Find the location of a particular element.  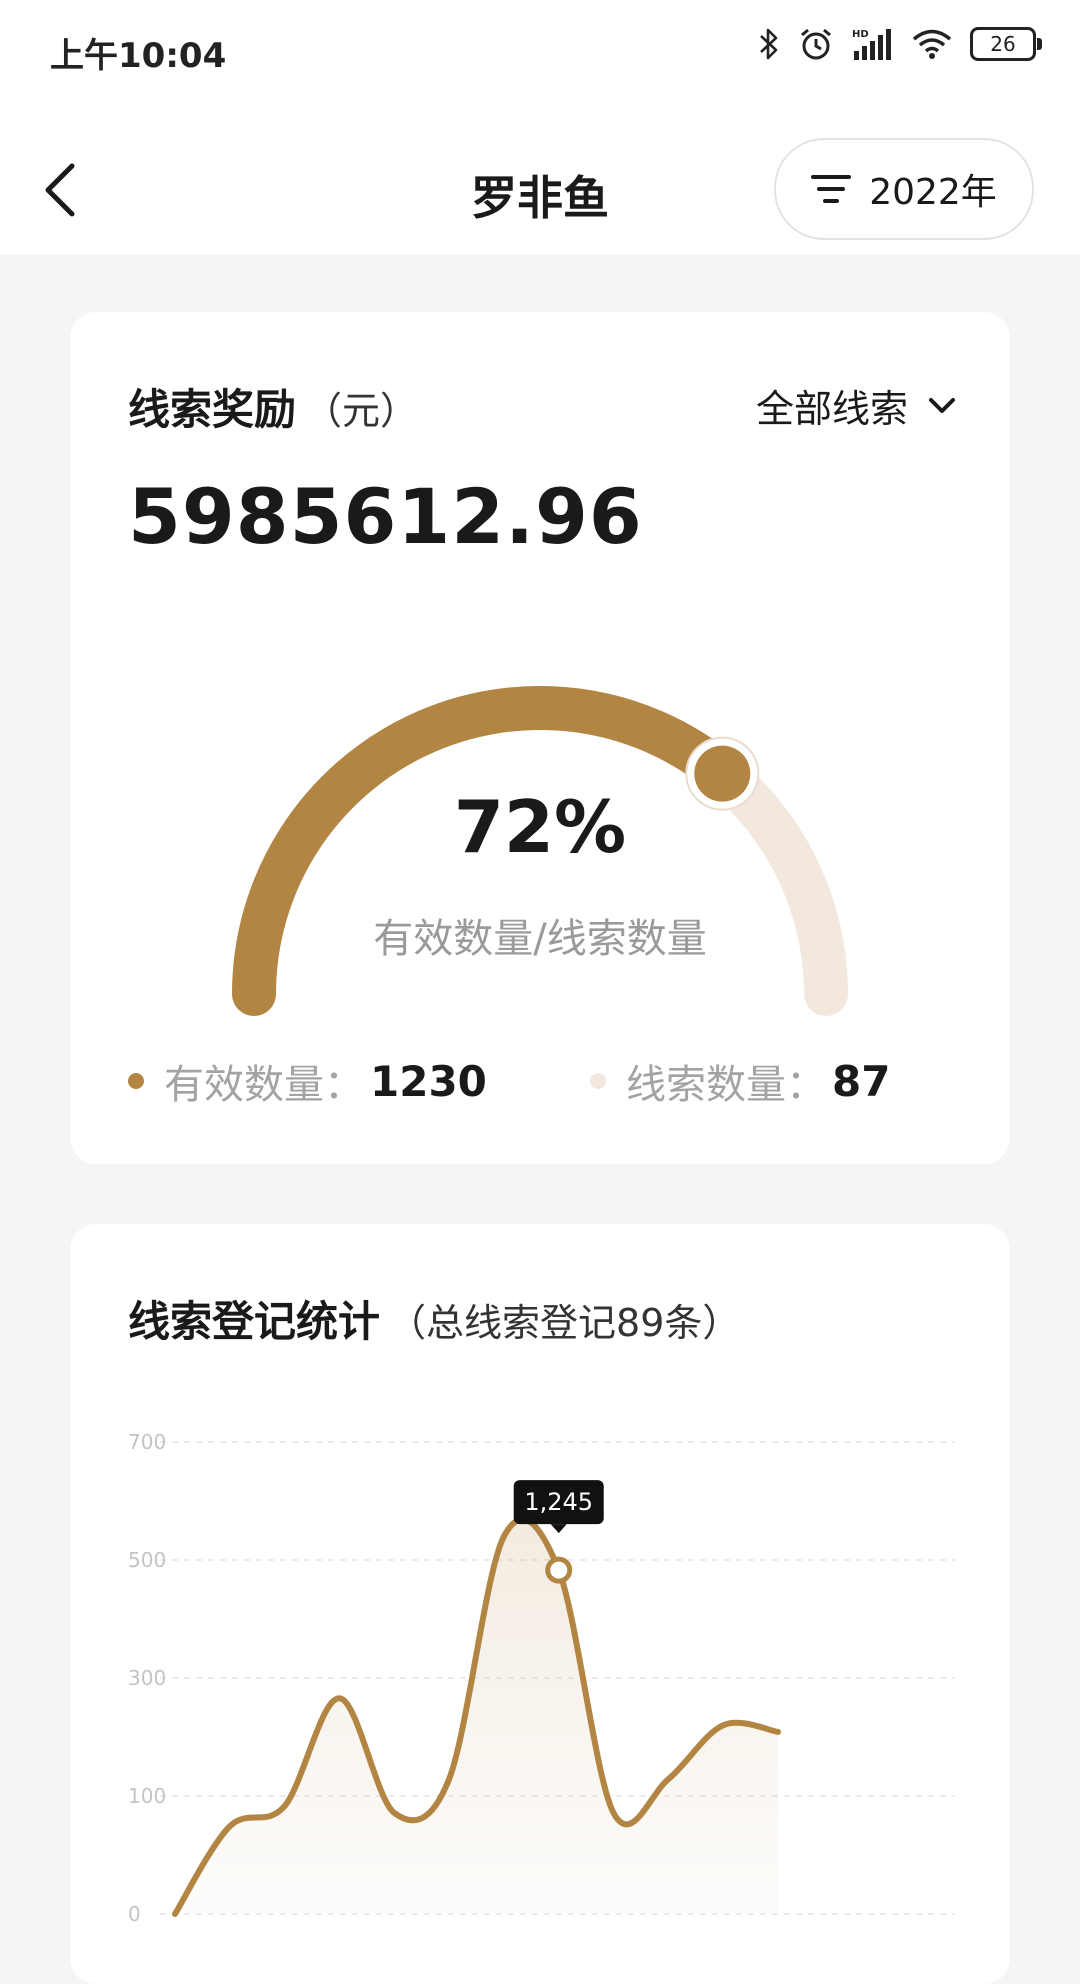

effective-rate-gauge: 72% 有效数量/线索数量 is located at coordinates (540, 850).